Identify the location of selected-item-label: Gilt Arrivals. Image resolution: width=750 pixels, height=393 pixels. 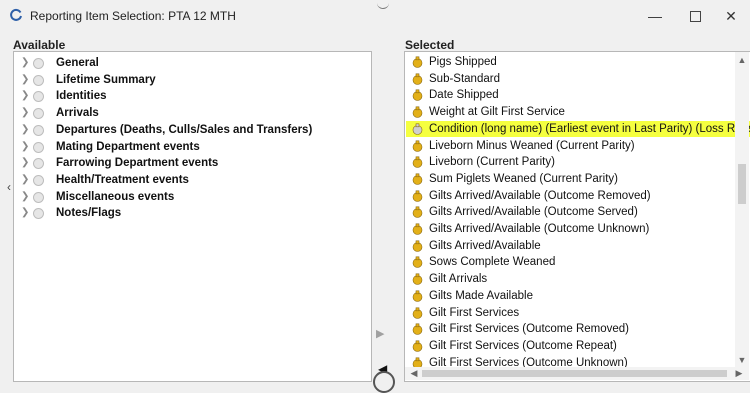
(458, 279).